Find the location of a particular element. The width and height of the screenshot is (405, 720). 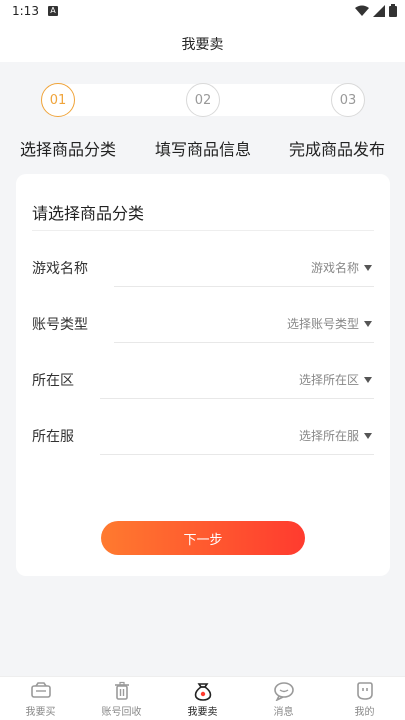

ticket-icon is located at coordinates (41, 691).